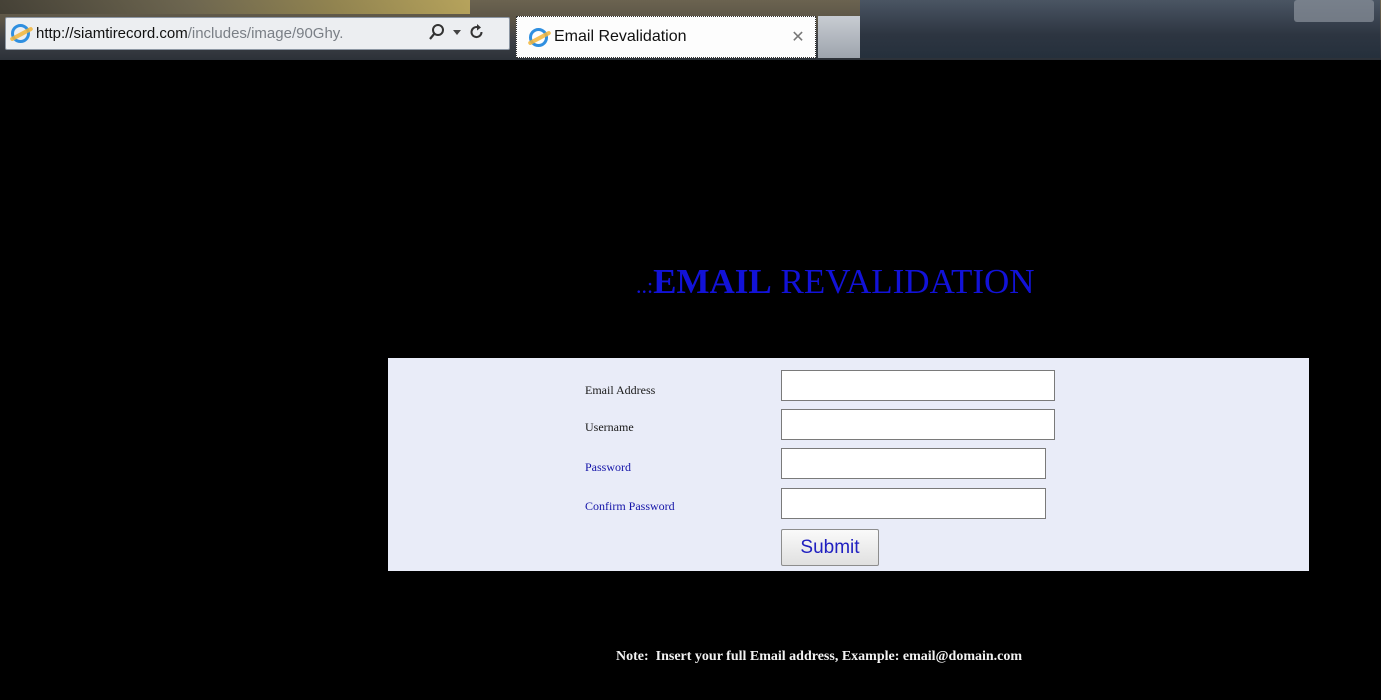 This screenshot has width=1381, height=700. What do you see at coordinates (918, 385) in the screenshot?
I see `email-field` at bounding box center [918, 385].